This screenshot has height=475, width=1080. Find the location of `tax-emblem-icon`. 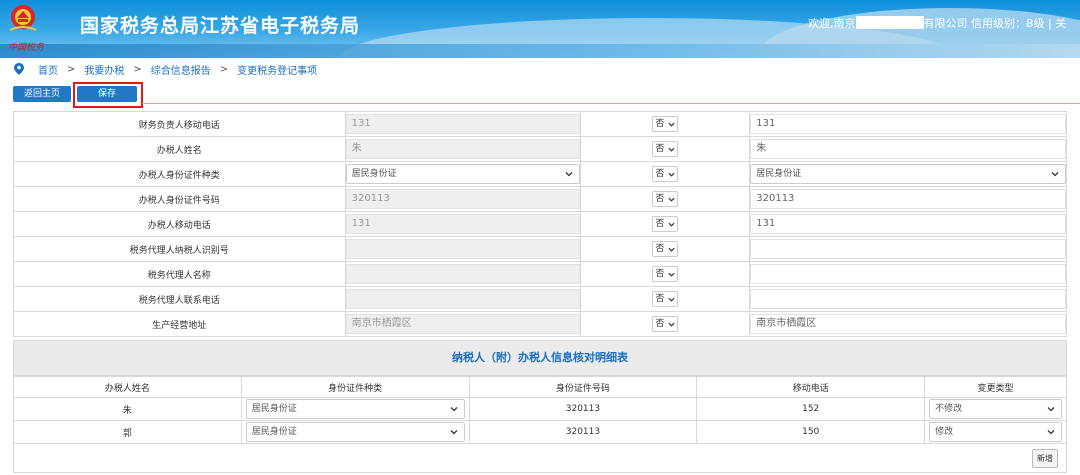

tax-emblem-icon is located at coordinates (23, 18).